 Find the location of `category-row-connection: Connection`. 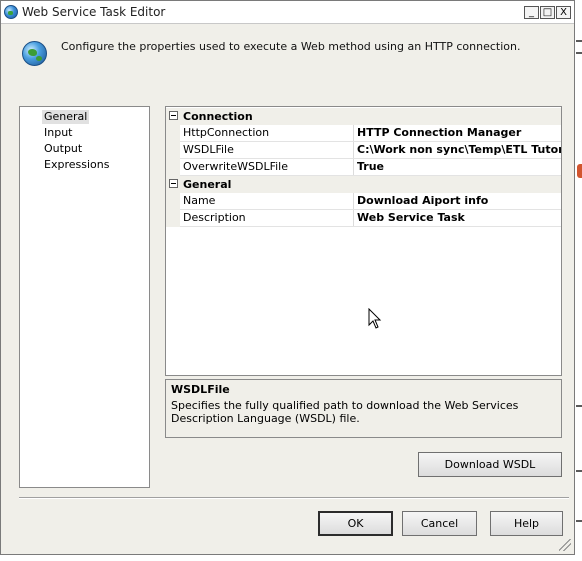

category-row-connection: Connection is located at coordinates (363, 116).